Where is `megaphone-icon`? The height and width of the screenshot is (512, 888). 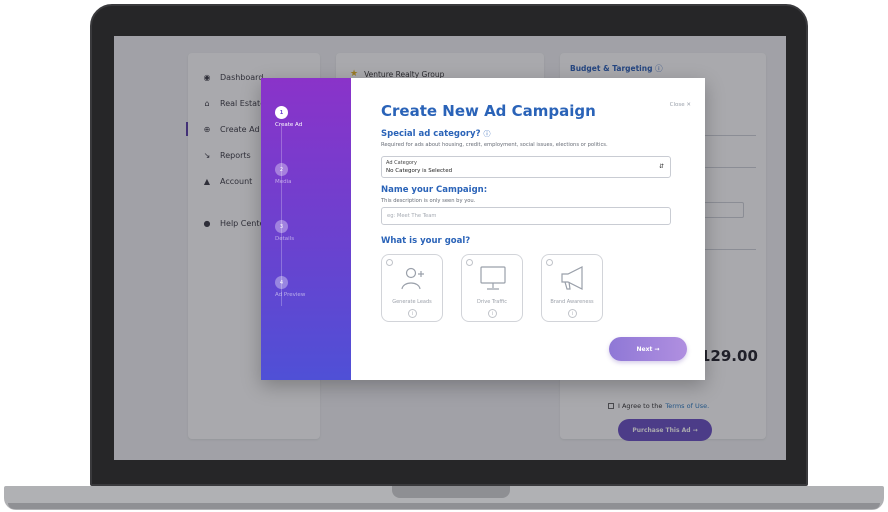 megaphone-icon is located at coordinates (572, 278).